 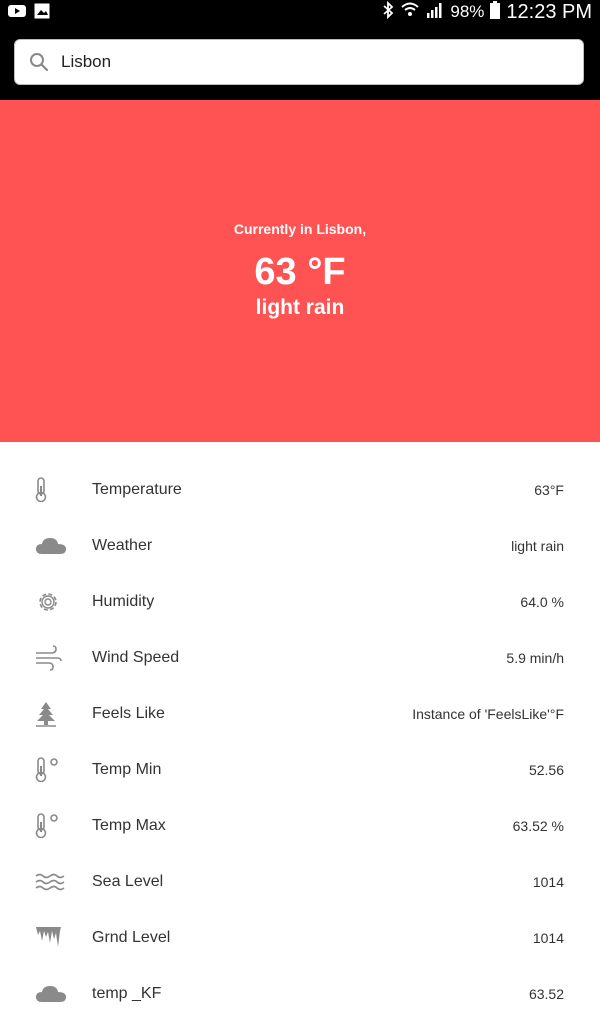 What do you see at coordinates (538, 826) in the screenshot?
I see `row-value: 63.52 %` at bounding box center [538, 826].